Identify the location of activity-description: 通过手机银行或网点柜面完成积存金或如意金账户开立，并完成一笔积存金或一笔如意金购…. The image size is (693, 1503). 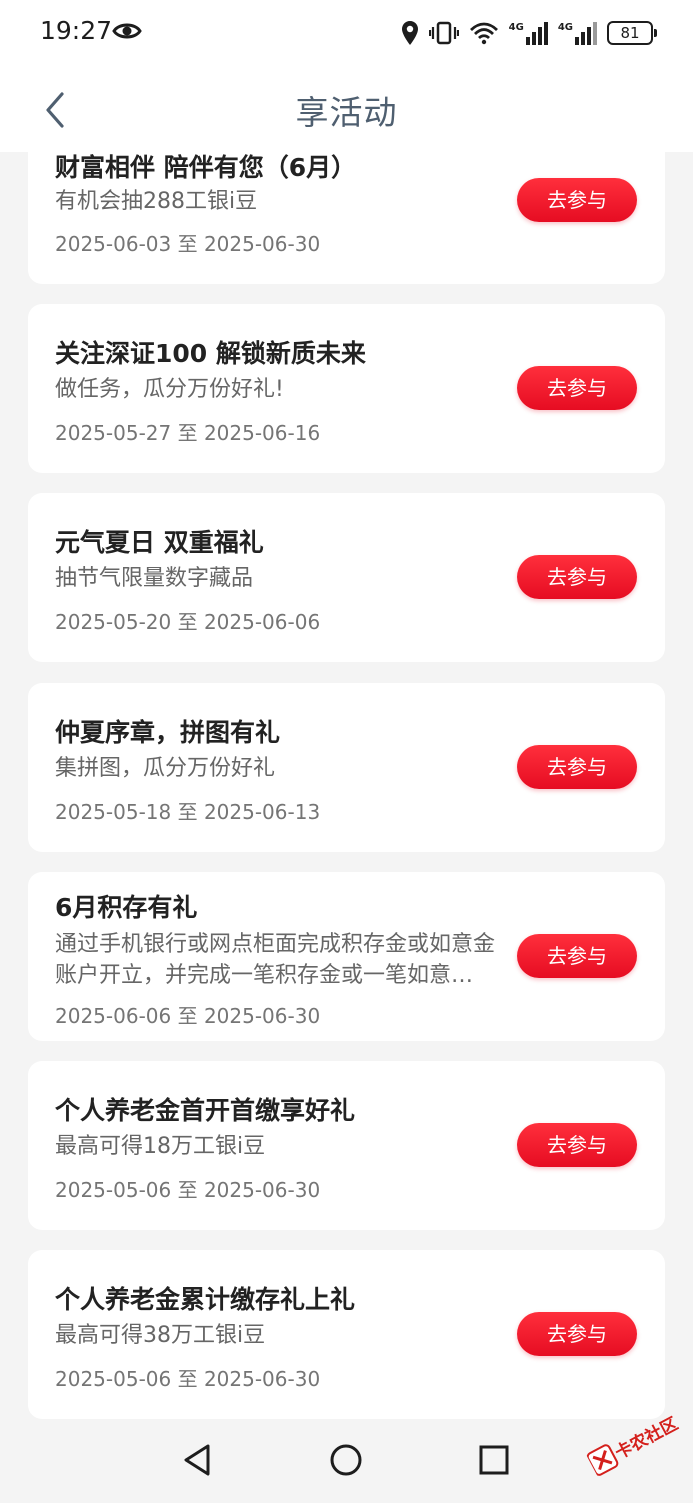
(275, 960).